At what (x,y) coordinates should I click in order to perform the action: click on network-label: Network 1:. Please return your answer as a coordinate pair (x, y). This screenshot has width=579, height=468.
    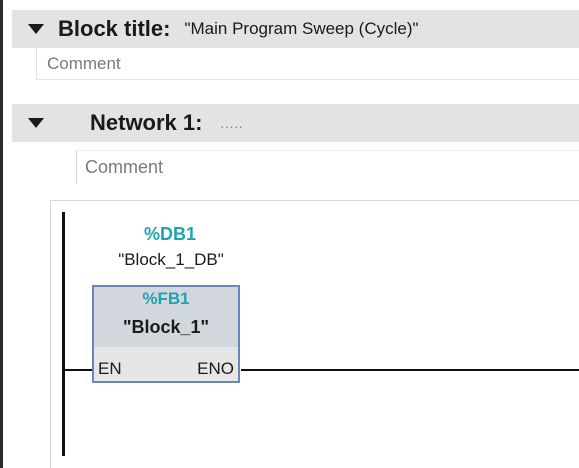
    Looking at the image, I should click on (146, 122).